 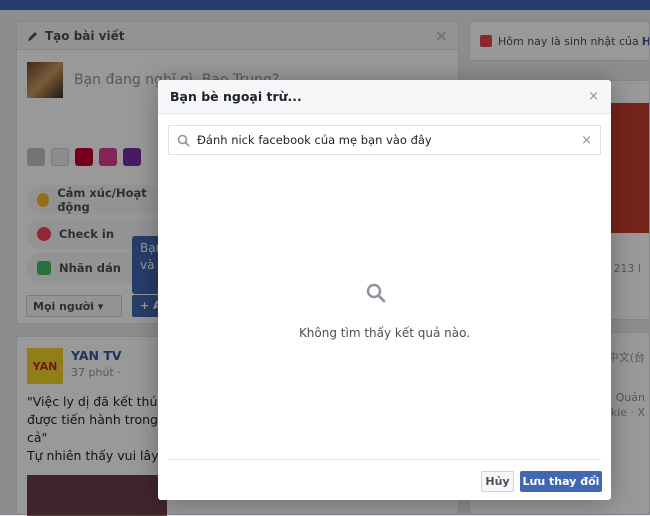 What do you see at coordinates (497, 481) in the screenshot?
I see `cancel-button: Hủy` at bounding box center [497, 481].